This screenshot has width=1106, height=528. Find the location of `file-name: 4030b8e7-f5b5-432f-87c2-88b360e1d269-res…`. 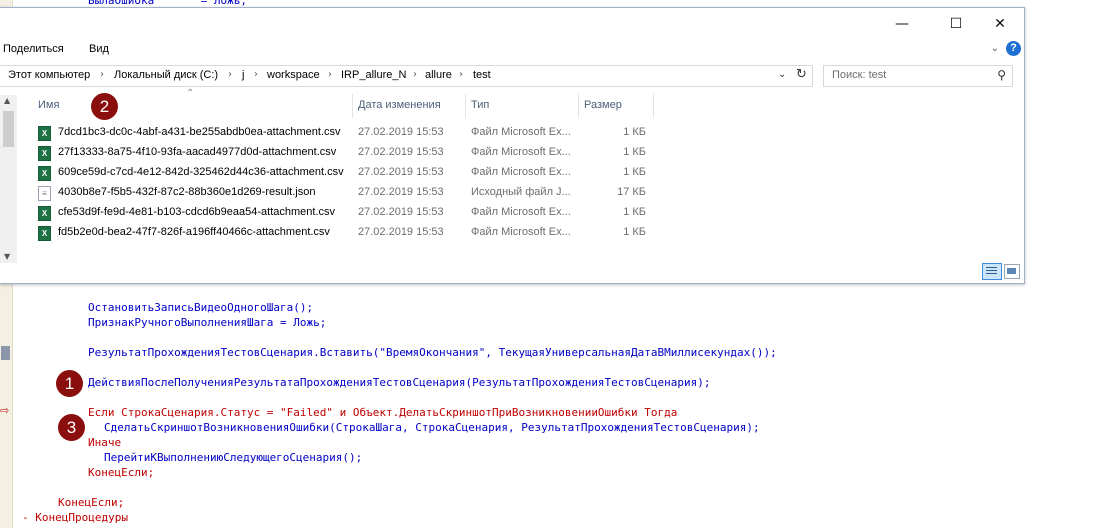

file-name: 4030b8e7-f5b5-432f-87c2-88b360e1d269-res… is located at coordinates (187, 192).